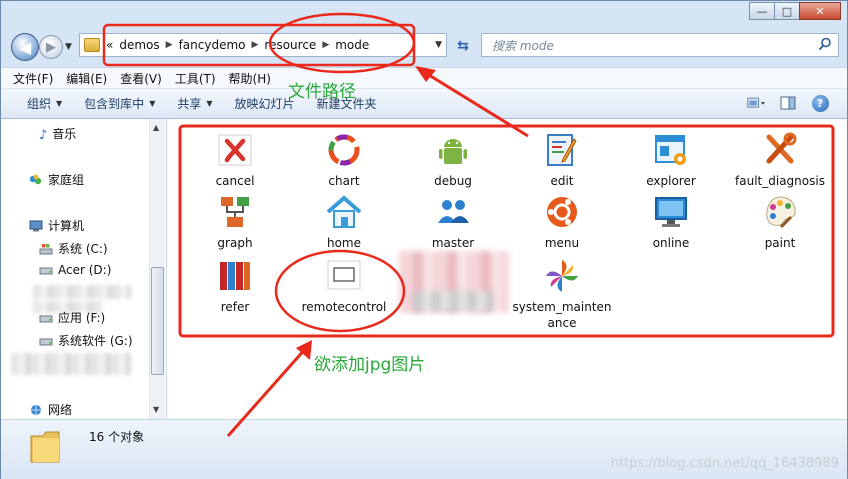 The image size is (848, 479). What do you see at coordinates (235, 181) in the screenshot?
I see `file-label: cancel` at bounding box center [235, 181].